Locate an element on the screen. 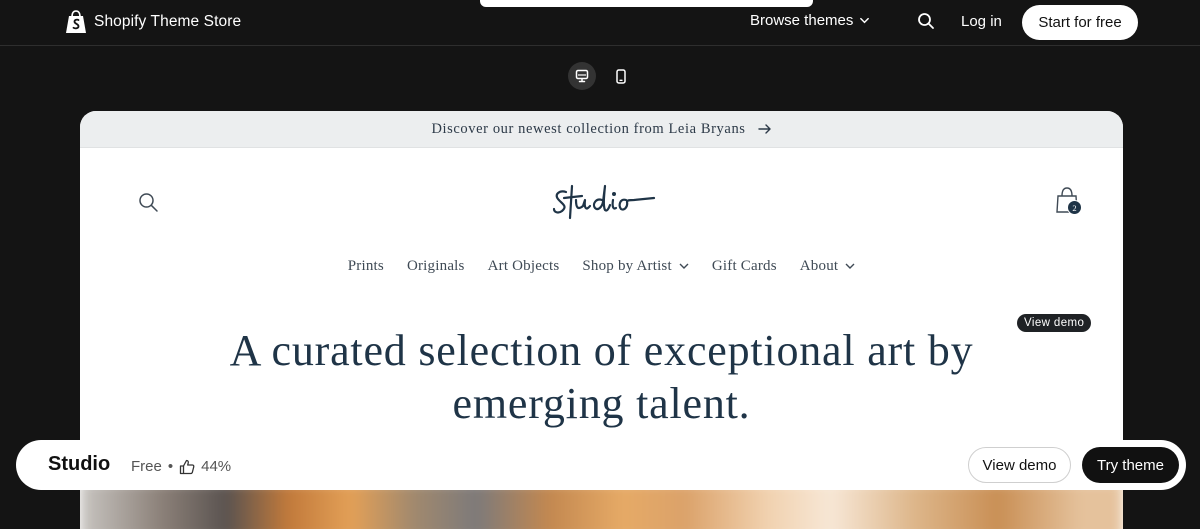 Image resolution: width=1200 pixels, height=529 pixels. nav-label: Prints is located at coordinates (365, 266).